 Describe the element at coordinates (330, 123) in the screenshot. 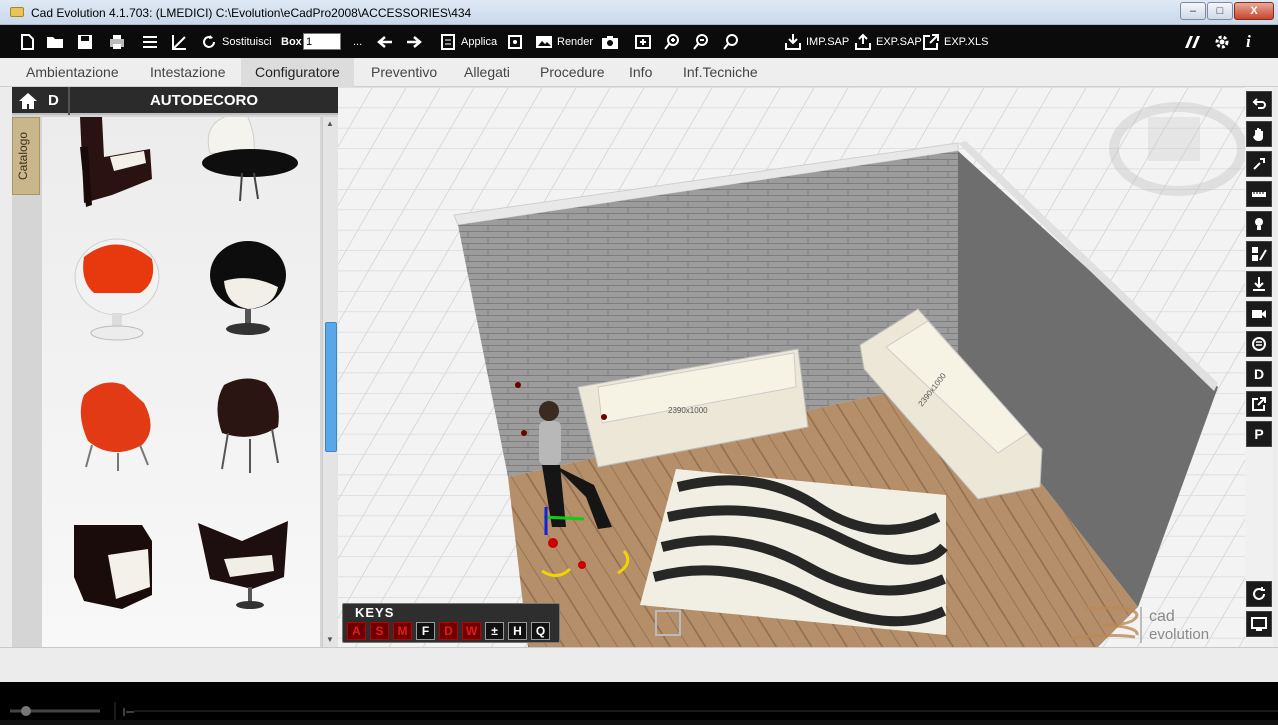

I see `scroll-up-icon: ▲` at that location.